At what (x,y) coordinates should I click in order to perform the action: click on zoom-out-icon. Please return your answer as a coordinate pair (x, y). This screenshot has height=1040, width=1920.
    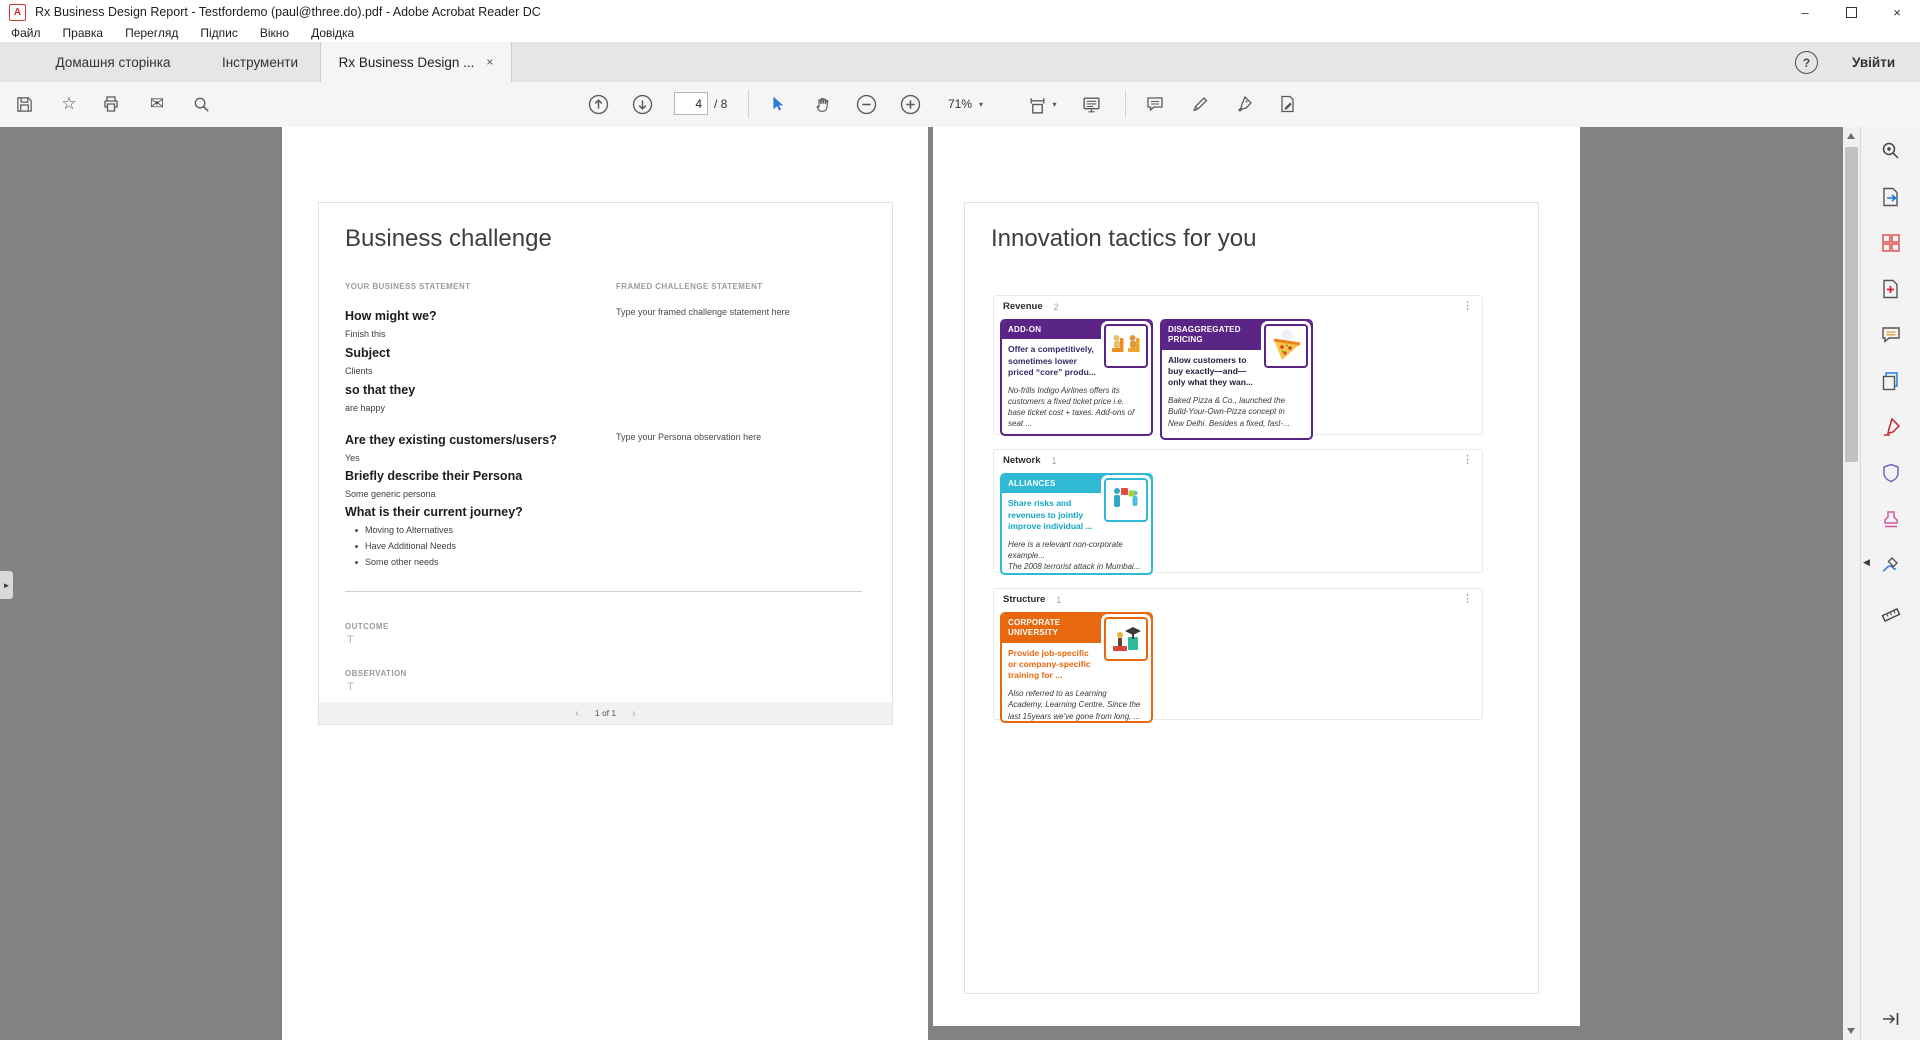
    Looking at the image, I should click on (866, 104).